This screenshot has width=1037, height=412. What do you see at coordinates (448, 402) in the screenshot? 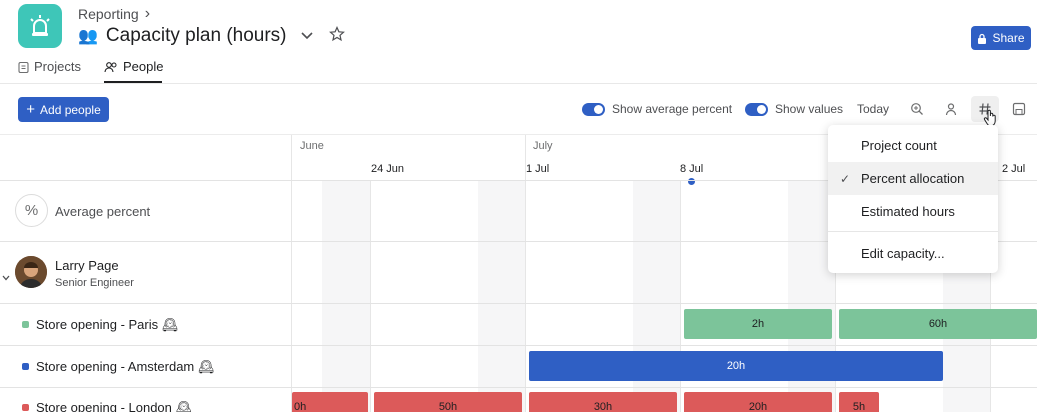
I see `allocation-bar: 50h` at bounding box center [448, 402].